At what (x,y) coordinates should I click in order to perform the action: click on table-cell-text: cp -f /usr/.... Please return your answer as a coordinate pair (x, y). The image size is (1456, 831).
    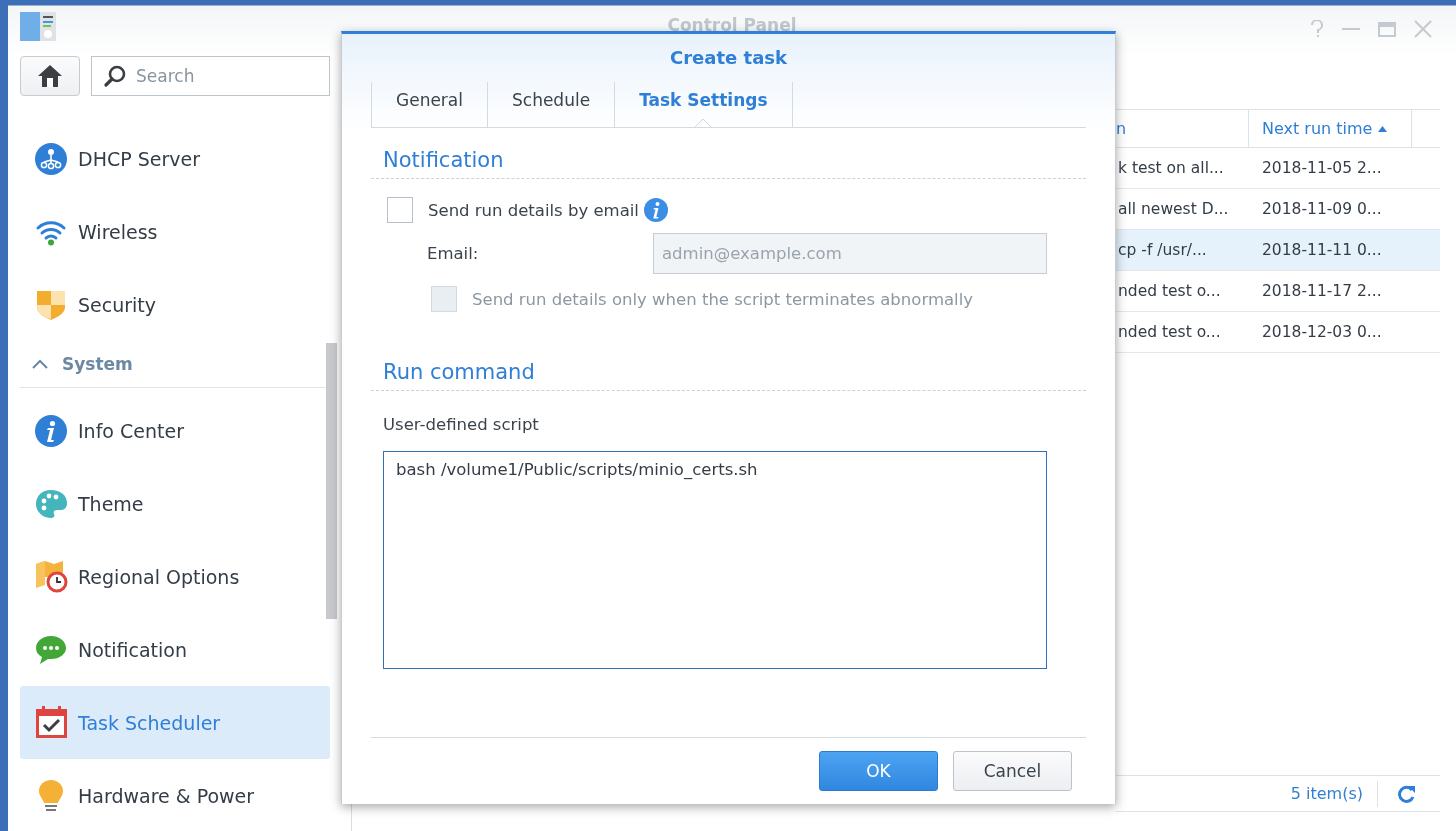
    Looking at the image, I should click on (1162, 250).